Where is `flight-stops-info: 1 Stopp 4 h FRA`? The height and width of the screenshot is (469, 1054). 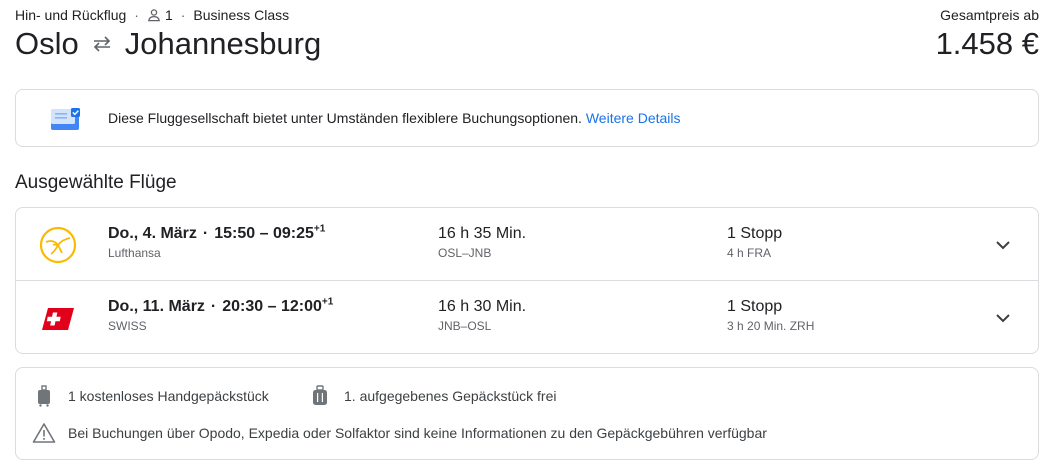 flight-stops-info: 1 Stopp 4 h FRA is located at coordinates (754, 242).